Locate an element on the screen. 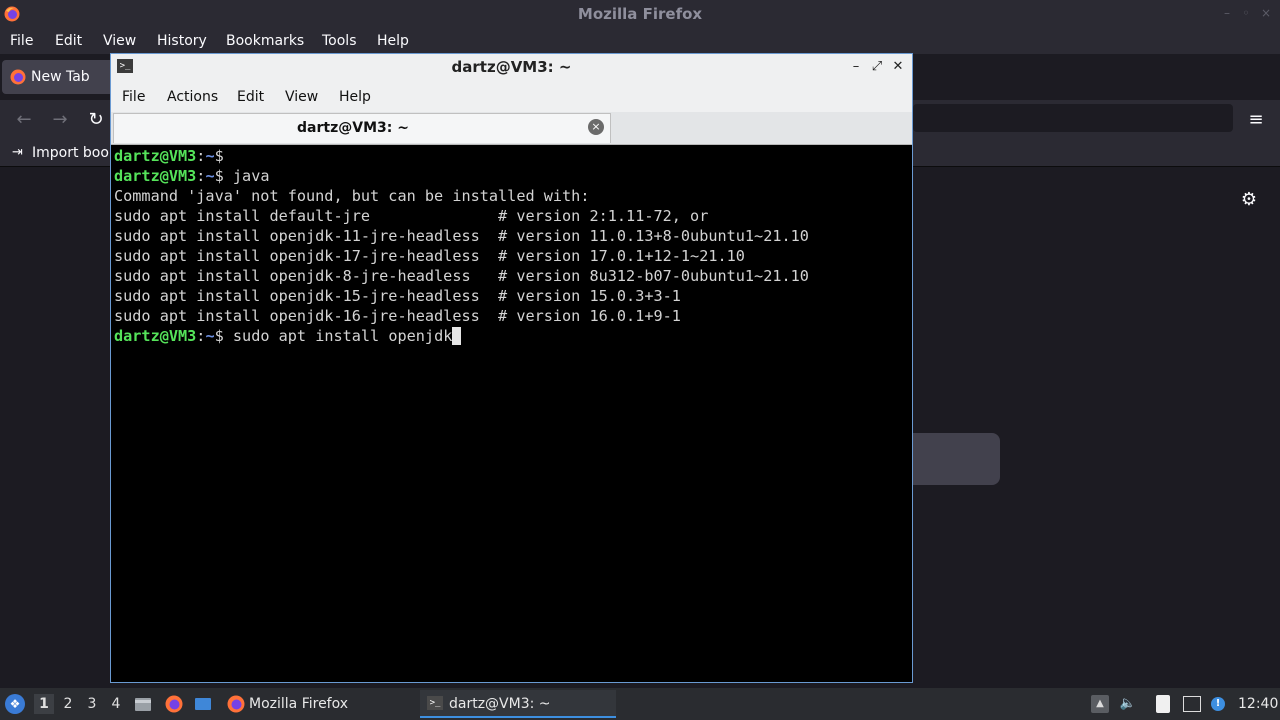  file-manager-icon is located at coordinates (143, 704).